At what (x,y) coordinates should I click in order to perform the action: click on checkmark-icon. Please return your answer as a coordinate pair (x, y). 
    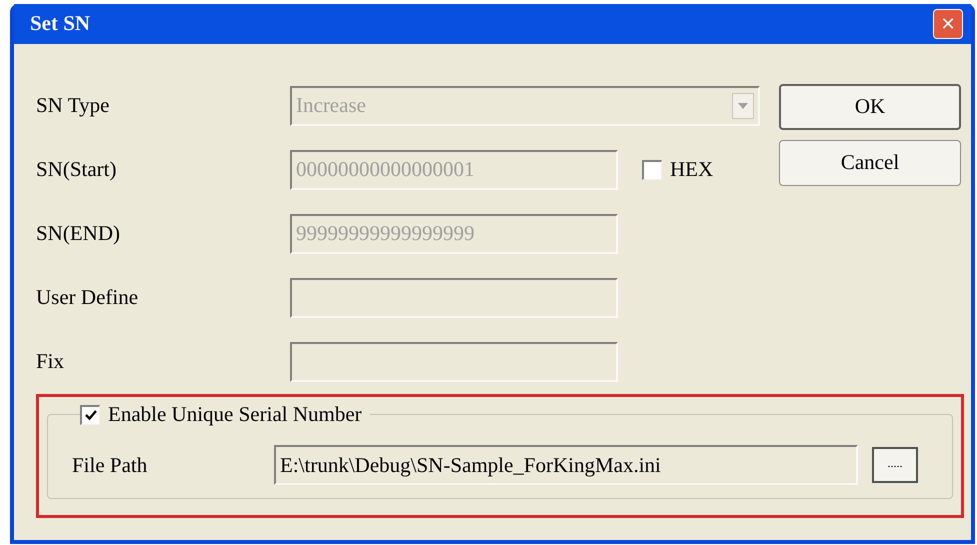
    Looking at the image, I should click on (91, 415).